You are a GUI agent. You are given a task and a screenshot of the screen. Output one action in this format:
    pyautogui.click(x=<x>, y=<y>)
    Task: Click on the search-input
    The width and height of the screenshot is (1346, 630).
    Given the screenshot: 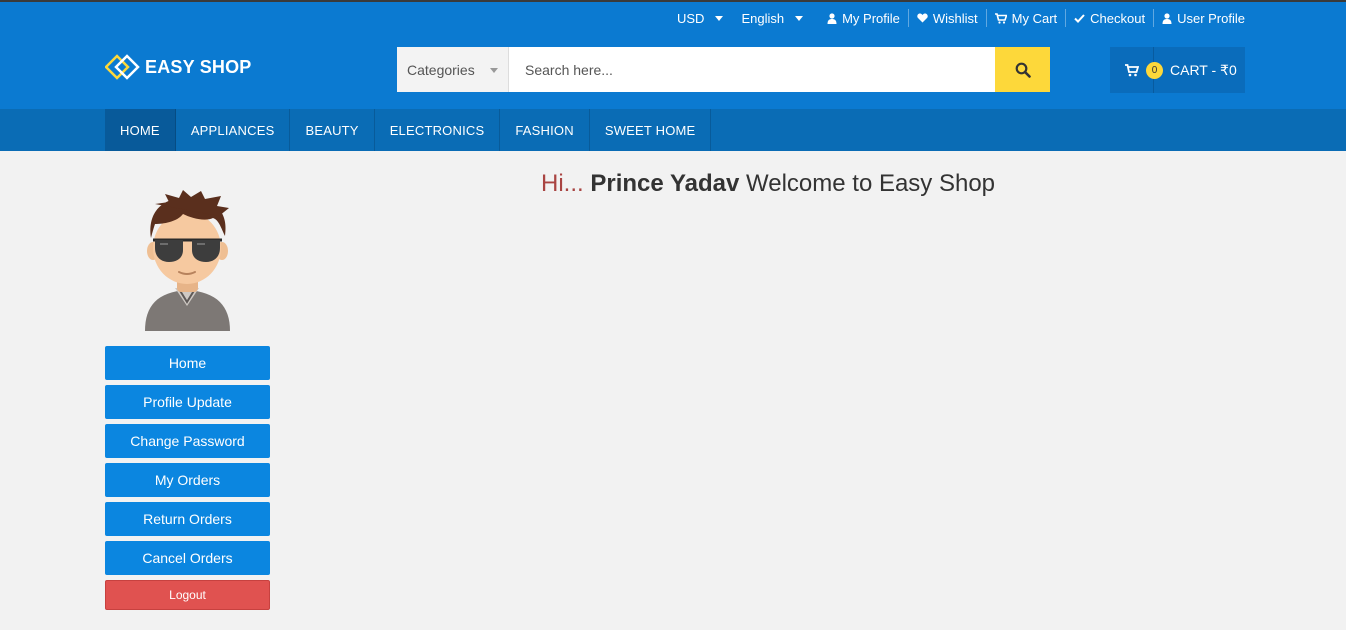 What is the action you would take?
    pyautogui.click(x=752, y=69)
    